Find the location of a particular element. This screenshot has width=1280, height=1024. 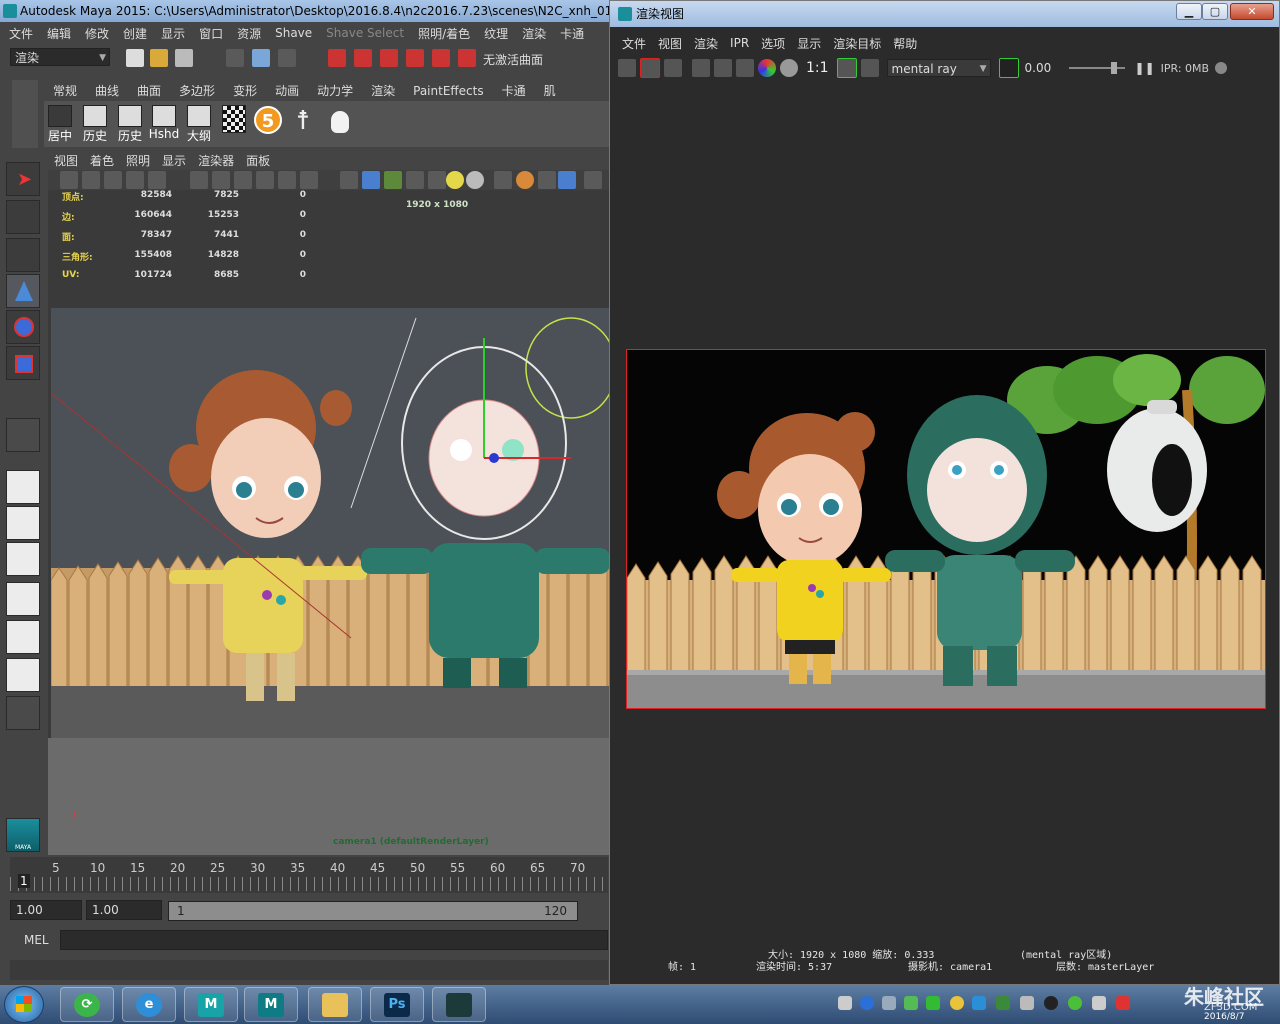

taskbar-app-photoshop: Ps is located at coordinates (397, 1004).